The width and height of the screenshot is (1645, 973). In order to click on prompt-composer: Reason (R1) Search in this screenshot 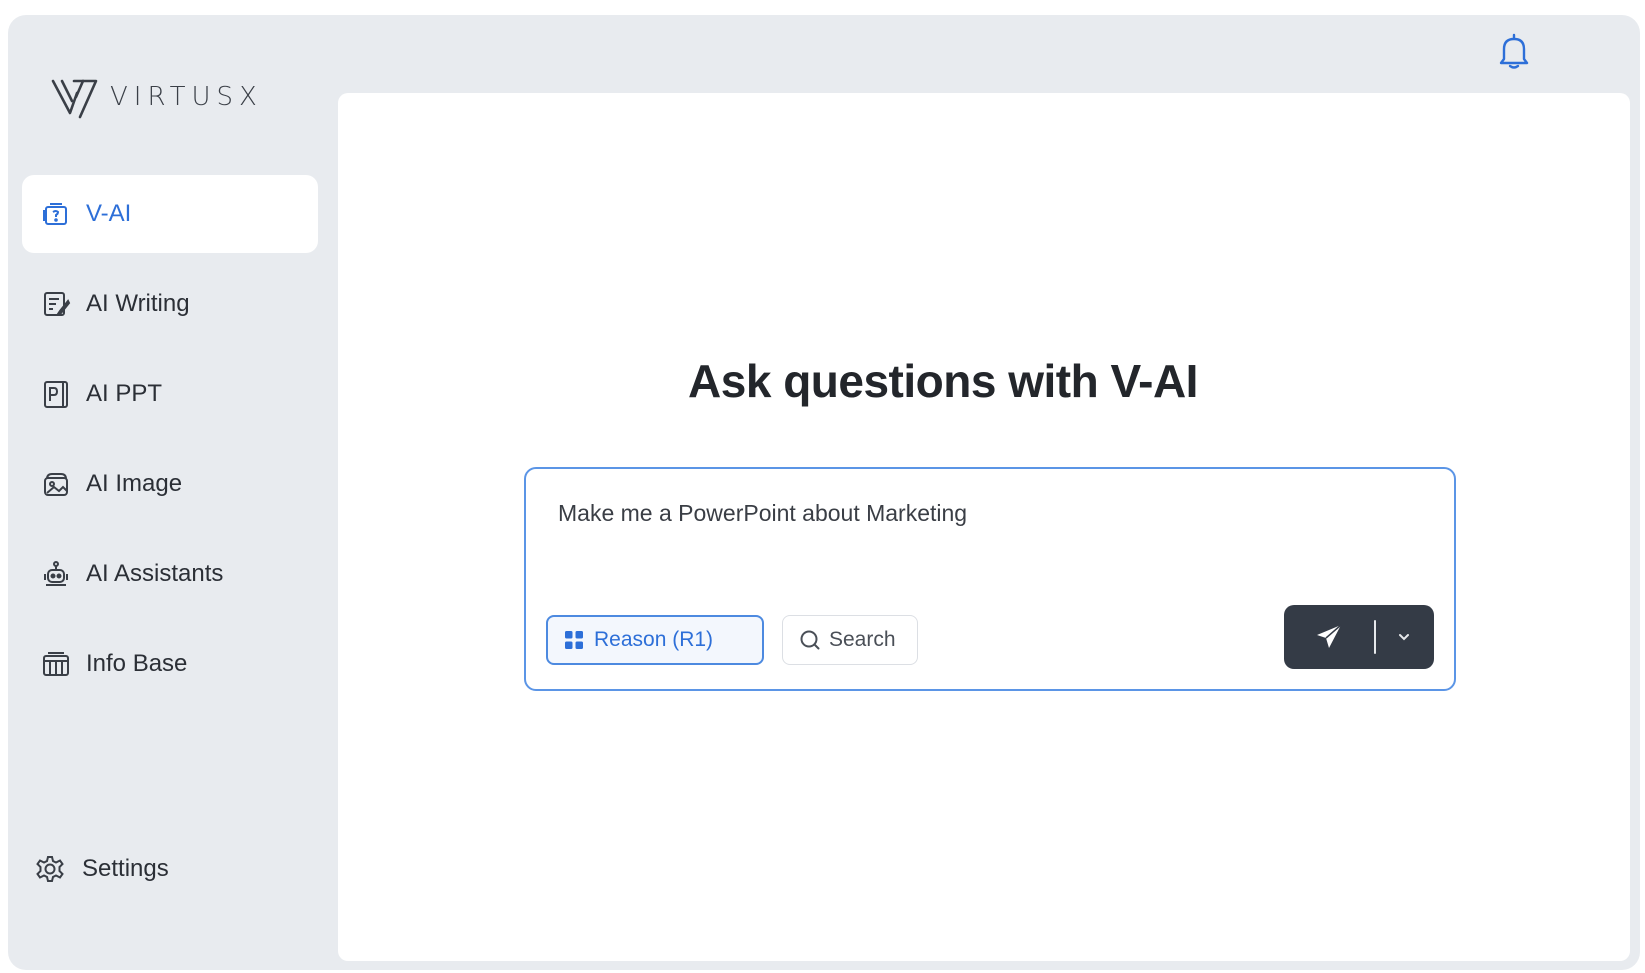, I will do `click(990, 579)`.